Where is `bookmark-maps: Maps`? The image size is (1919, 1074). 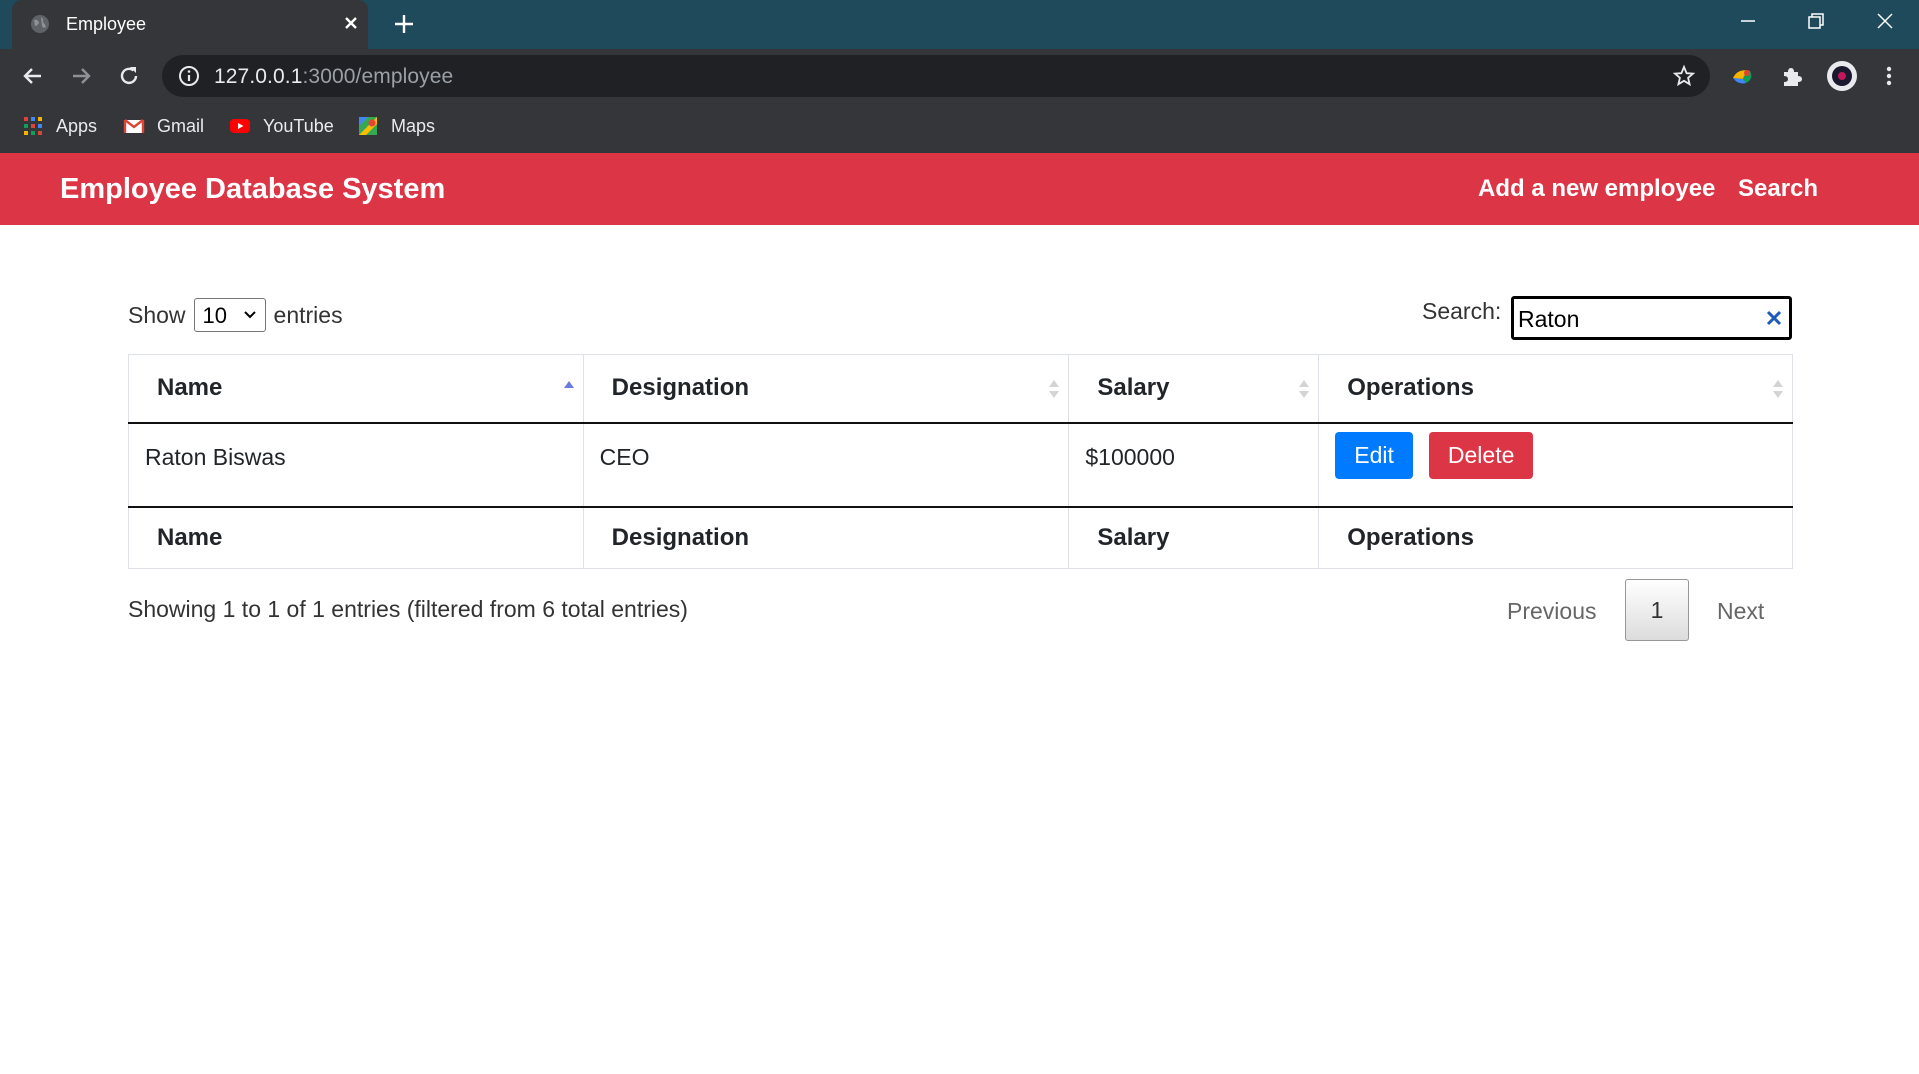
bookmark-maps: Maps is located at coordinates (396, 126).